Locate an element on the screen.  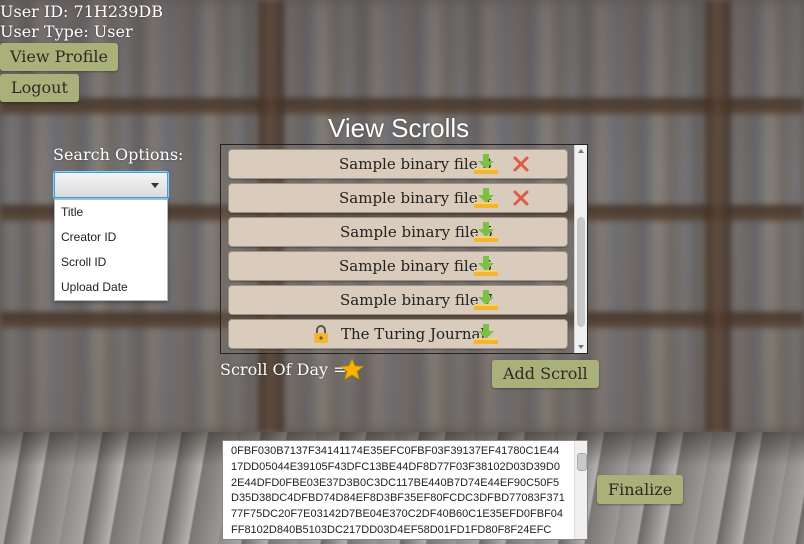
textarea-scrollbar is located at coordinates (580, 490).